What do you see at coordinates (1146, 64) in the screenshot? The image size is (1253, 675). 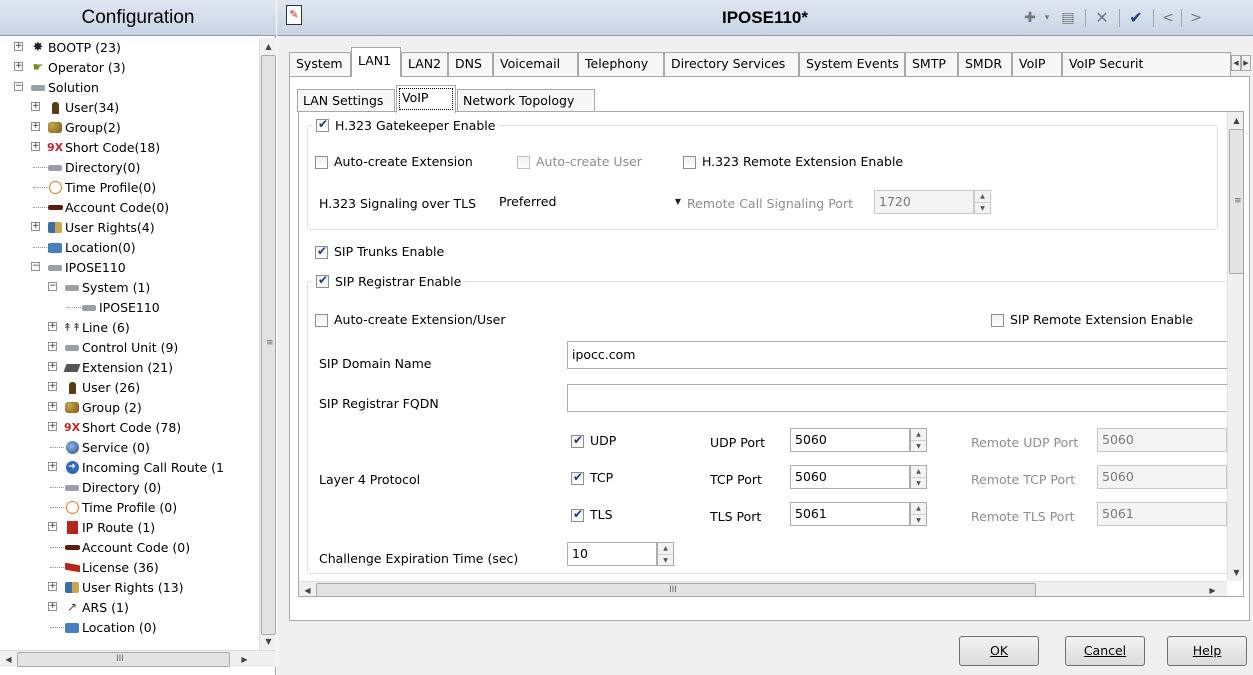 I see `tab-voip-security: VoIP Securit` at bounding box center [1146, 64].